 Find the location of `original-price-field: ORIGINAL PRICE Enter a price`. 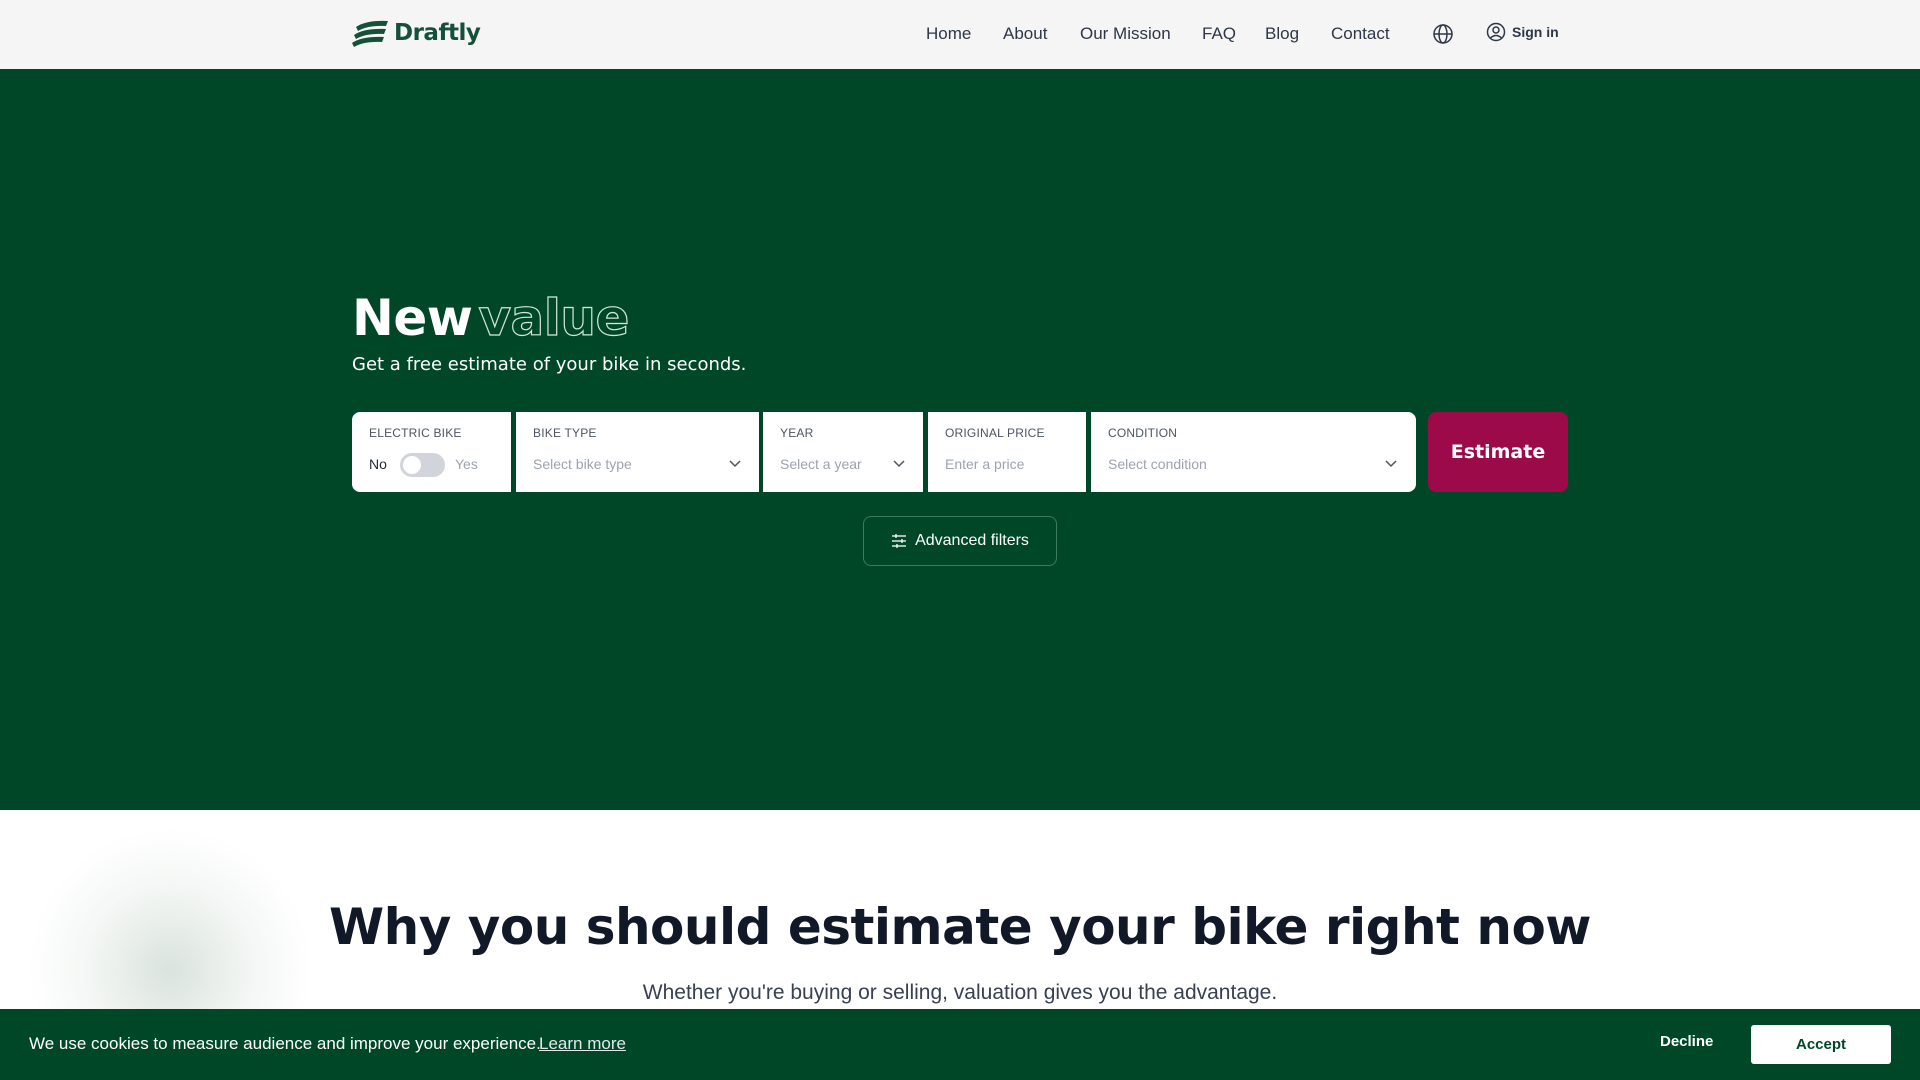

original-price-field: ORIGINAL PRICE Enter a price is located at coordinates (1007, 452).